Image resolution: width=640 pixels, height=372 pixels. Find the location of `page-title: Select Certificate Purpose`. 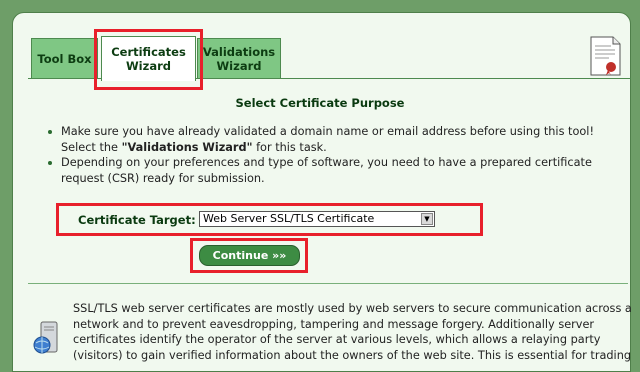

page-title: Select Certificate Purpose is located at coordinates (320, 103).